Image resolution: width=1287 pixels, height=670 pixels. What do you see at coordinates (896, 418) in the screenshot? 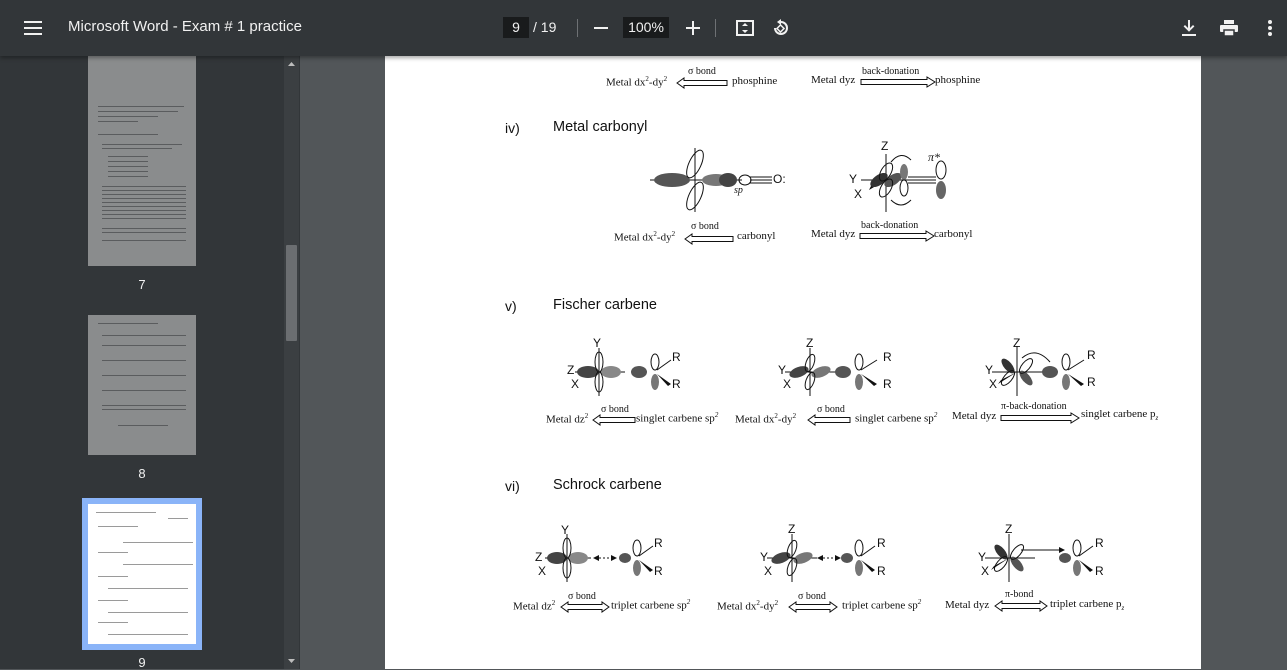
I see `fischer-caption-2-ligand: singlet carbene sp2` at bounding box center [896, 418].